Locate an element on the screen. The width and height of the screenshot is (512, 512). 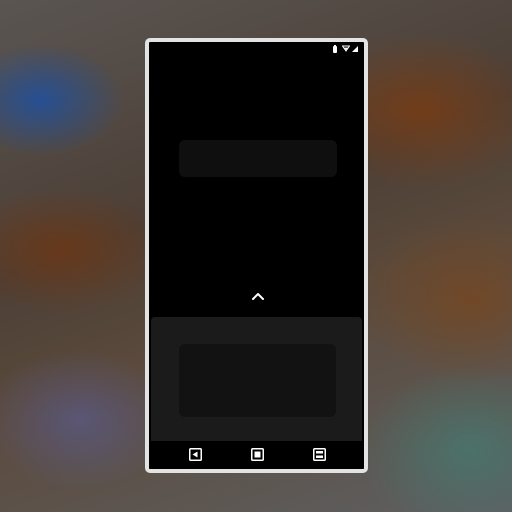
chevron-up-icon is located at coordinates (258, 296).